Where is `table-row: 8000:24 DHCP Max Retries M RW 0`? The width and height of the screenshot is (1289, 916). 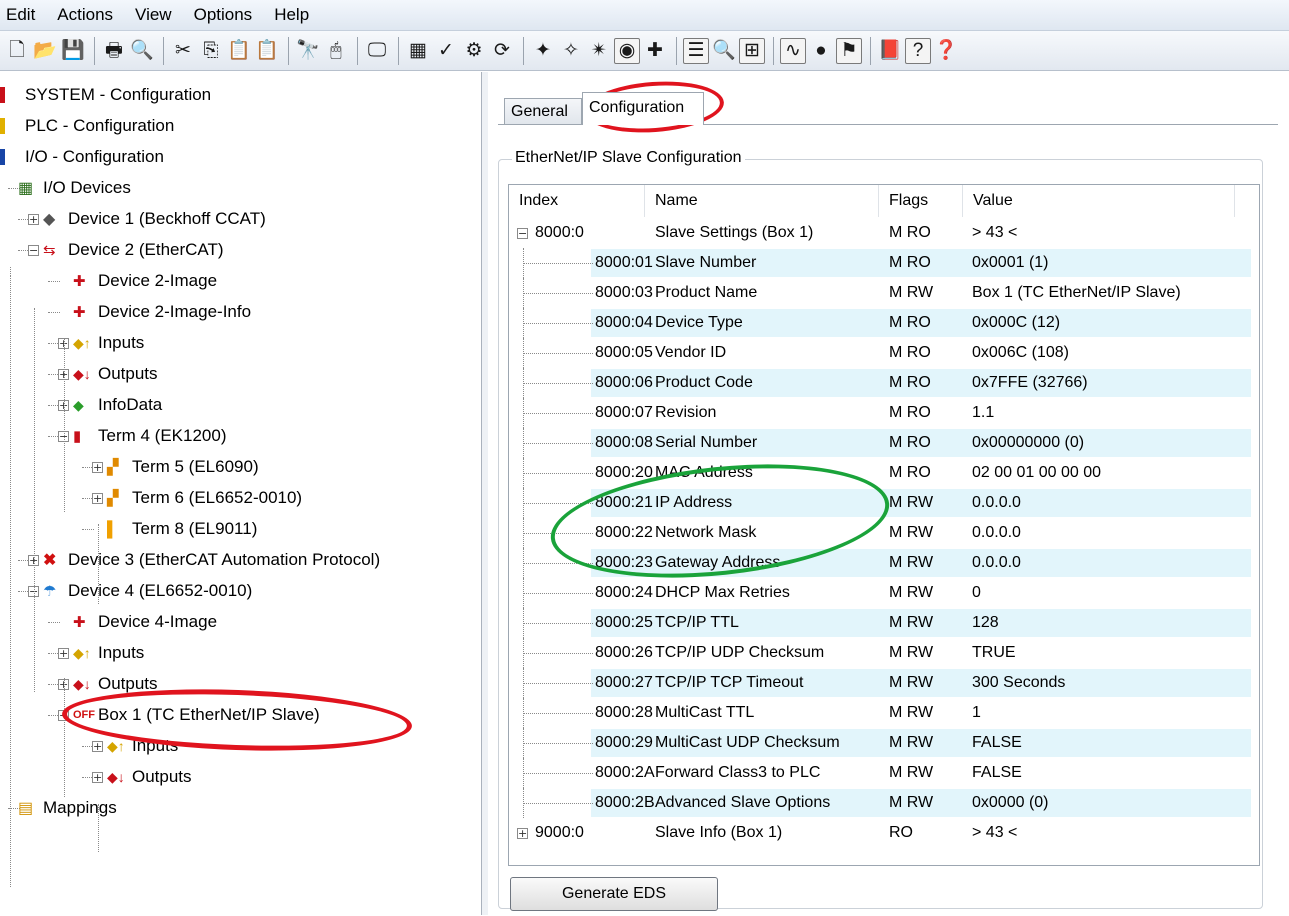 table-row: 8000:24 DHCP Max Retries M RW 0 is located at coordinates (884, 593).